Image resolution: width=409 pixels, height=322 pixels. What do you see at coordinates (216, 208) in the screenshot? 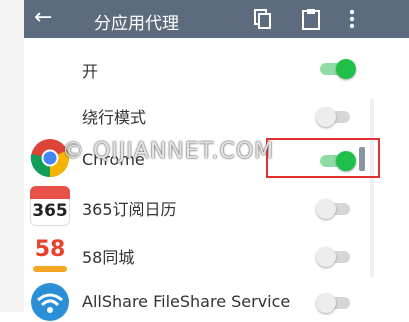
I see `app-row-365-calendar: 365 365订阅日历` at bounding box center [216, 208].